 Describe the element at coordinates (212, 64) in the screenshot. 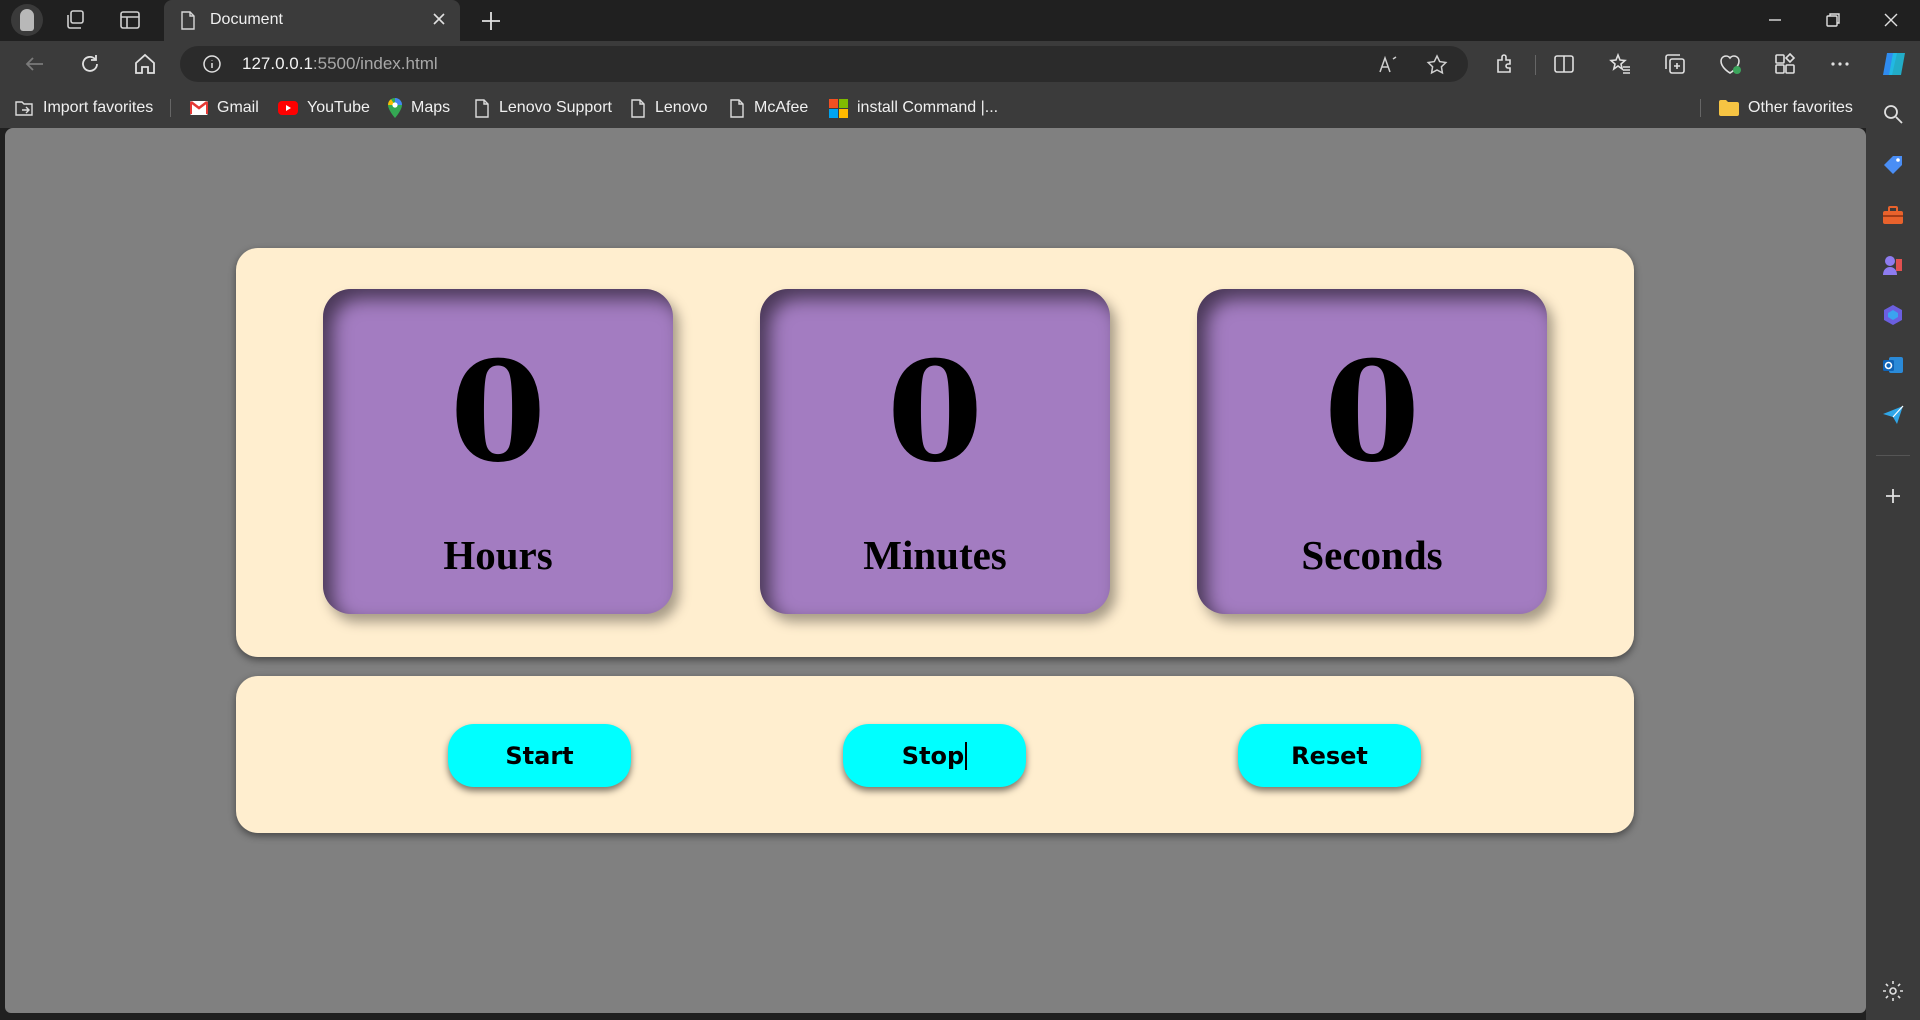

I see `site-info-icon` at that location.